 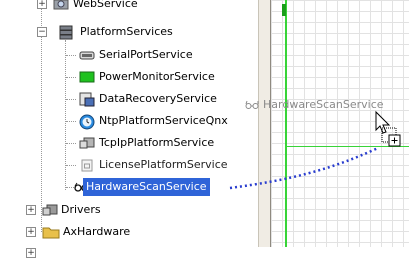 I want to click on drag-ghost: HardwareScanService, so click(x=314, y=104).